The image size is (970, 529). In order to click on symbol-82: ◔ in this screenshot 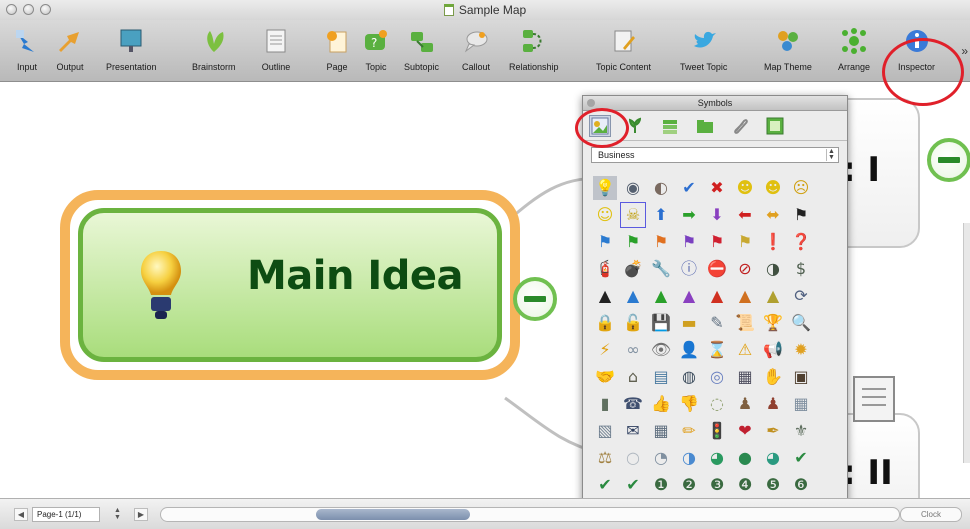, I will do `click(661, 458)`.